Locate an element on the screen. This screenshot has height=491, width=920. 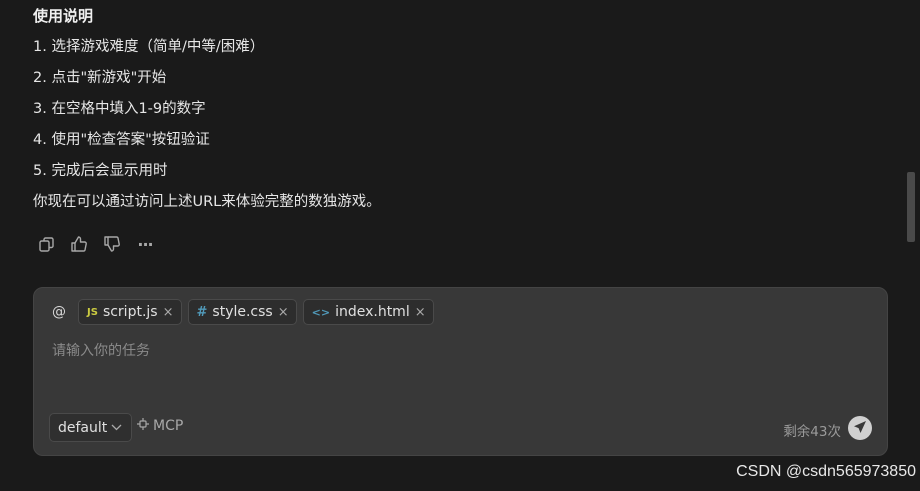
context-chip-style-css: # style.css × is located at coordinates (242, 312).